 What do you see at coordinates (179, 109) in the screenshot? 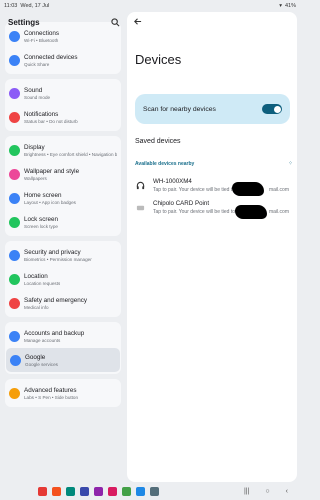
I see `scan-label: Scan for nearby devices` at bounding box center [179, 109].